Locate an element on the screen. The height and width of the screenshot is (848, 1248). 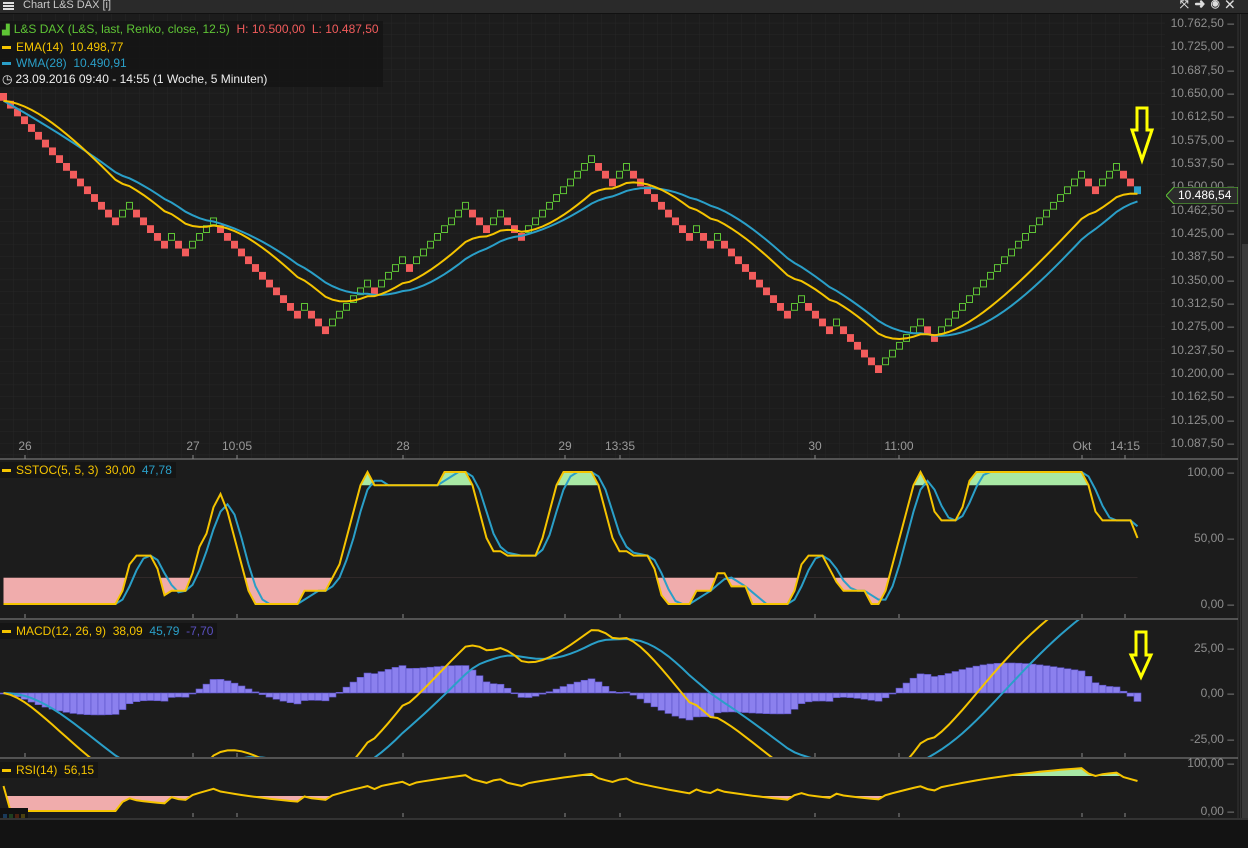
time-axis-label: 28 is located at coordinates (403, 446).